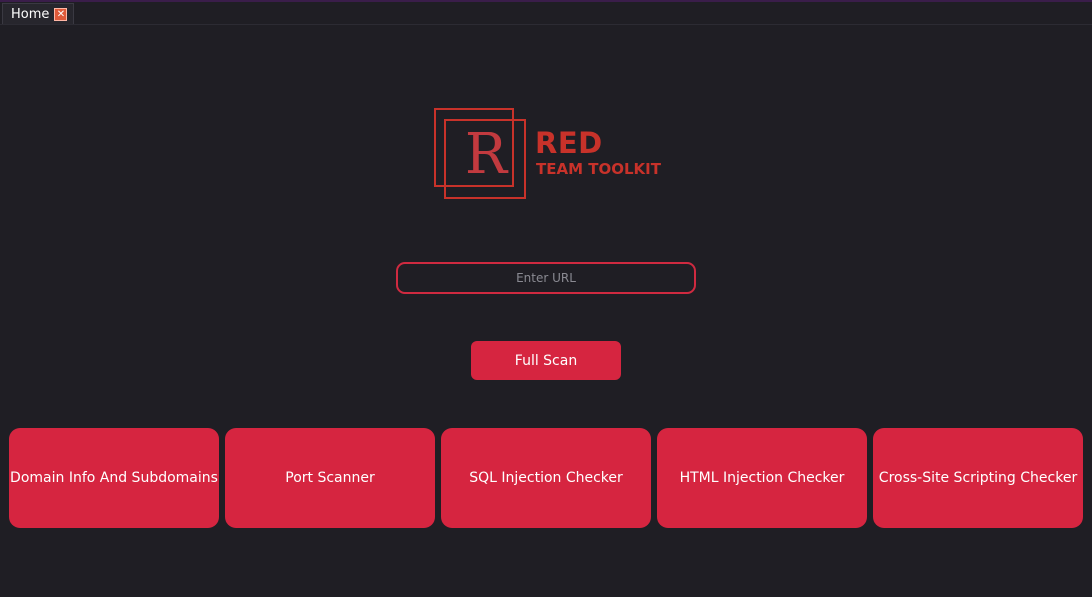  Describe the element at coordinates (569, 143) in the screenshot. I see `logo-title: RED` at that location.